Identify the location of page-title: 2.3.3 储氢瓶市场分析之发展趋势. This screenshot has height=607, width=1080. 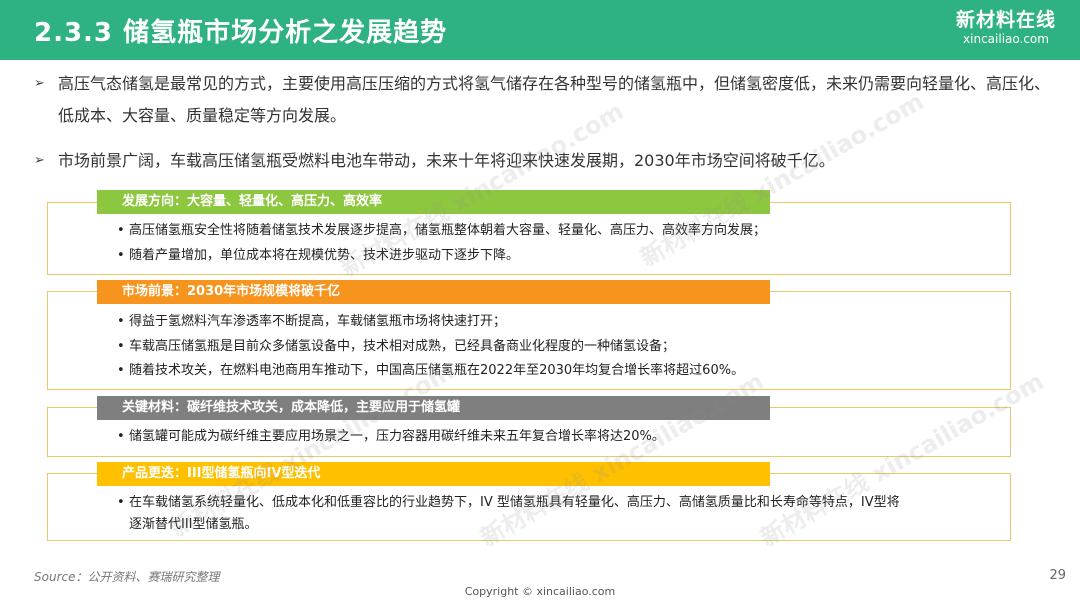
(241, 33).